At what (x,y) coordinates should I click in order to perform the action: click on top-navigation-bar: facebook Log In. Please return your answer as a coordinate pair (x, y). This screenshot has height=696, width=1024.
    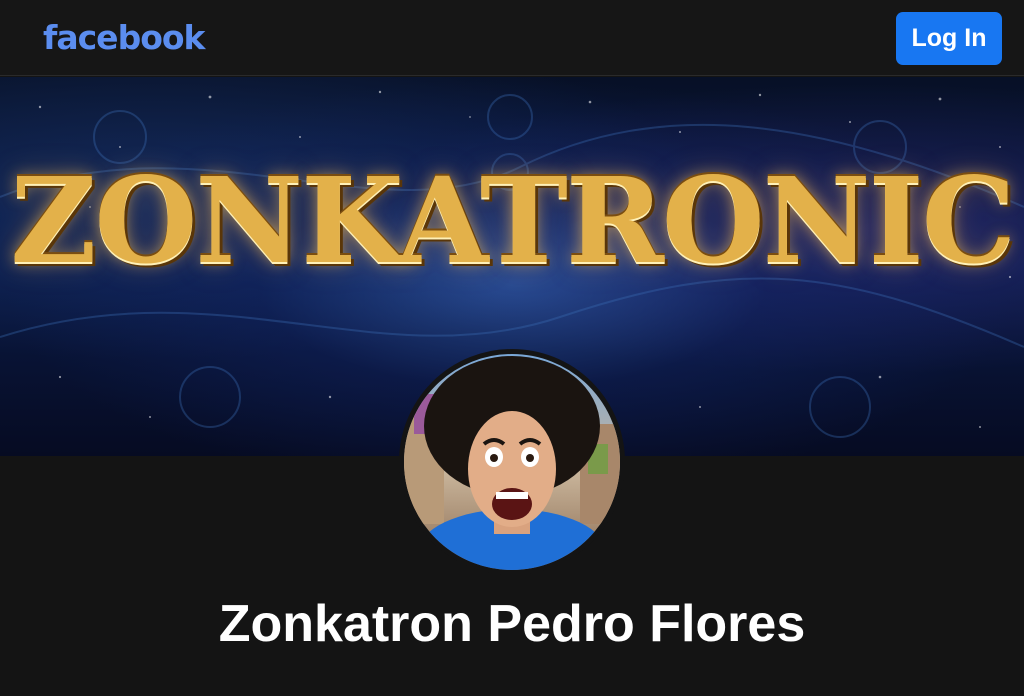
    Looking at the image, I should click on (512, 38).